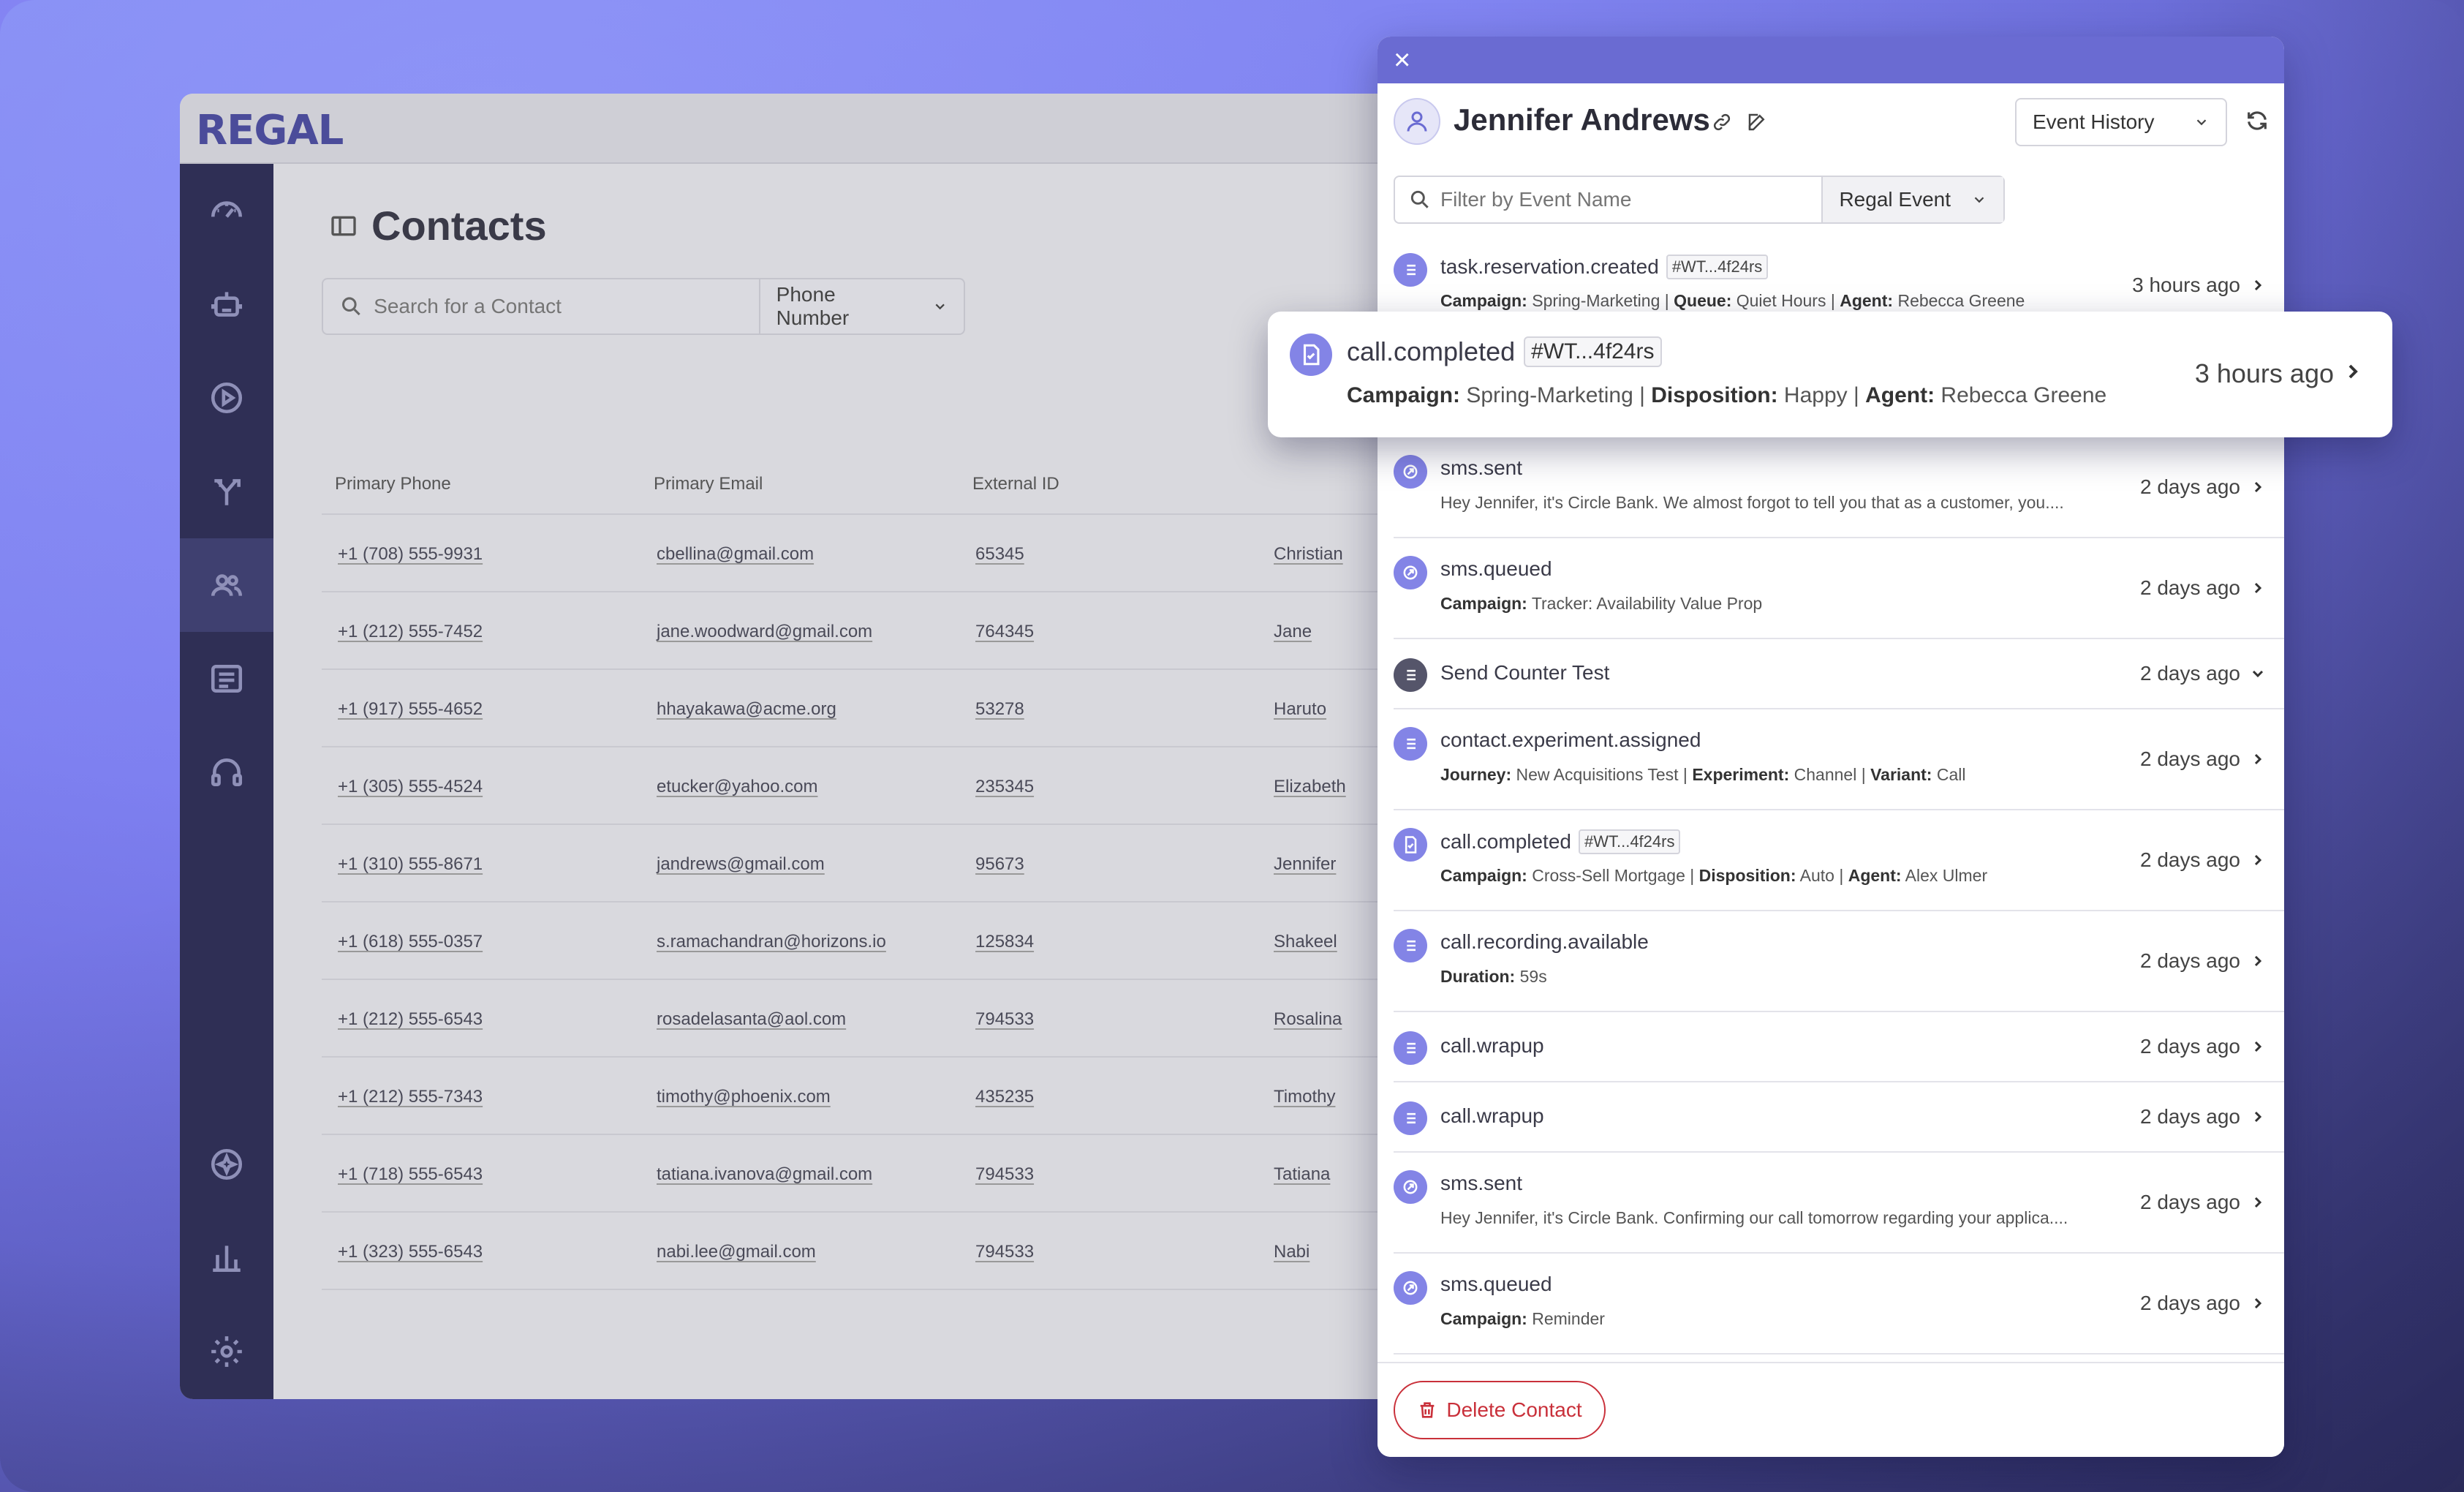 This screenshot has width=2464, height=1492. I want to click on table-cell-first-name: Jennifer, so click(1305, 864).